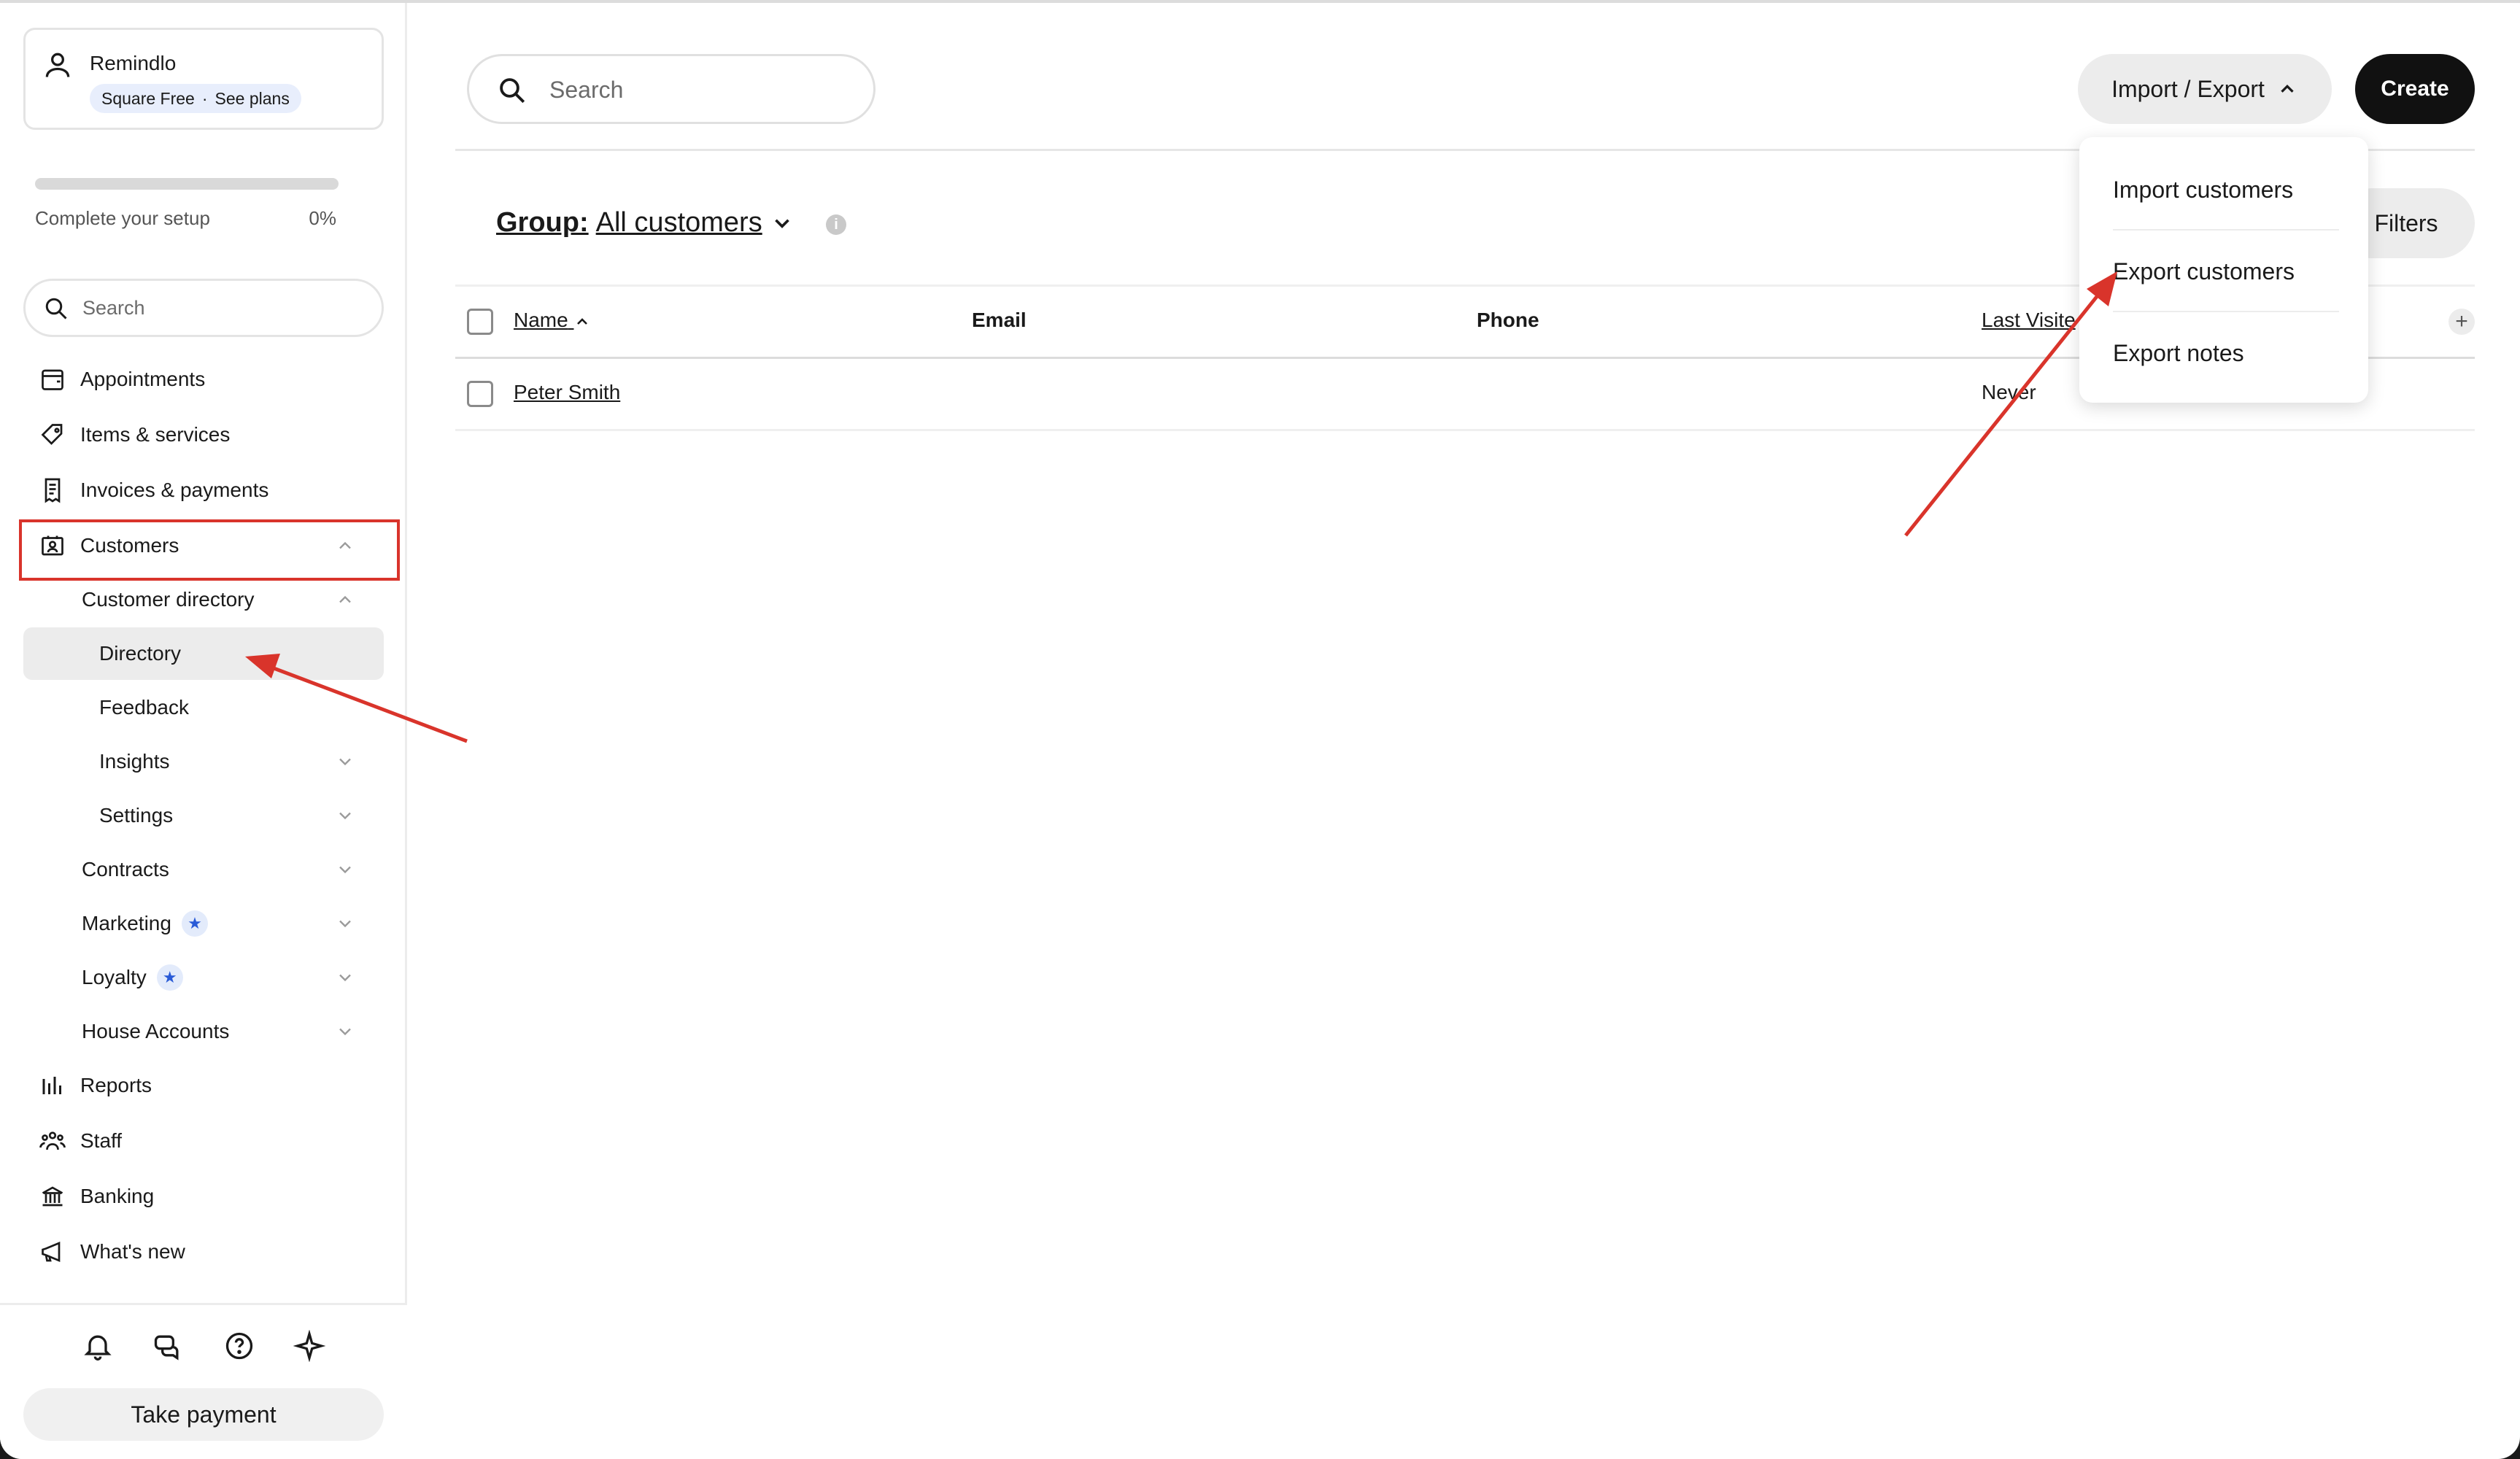  I want to click on sidebar-footer: Take payment, so click(204, 1381).